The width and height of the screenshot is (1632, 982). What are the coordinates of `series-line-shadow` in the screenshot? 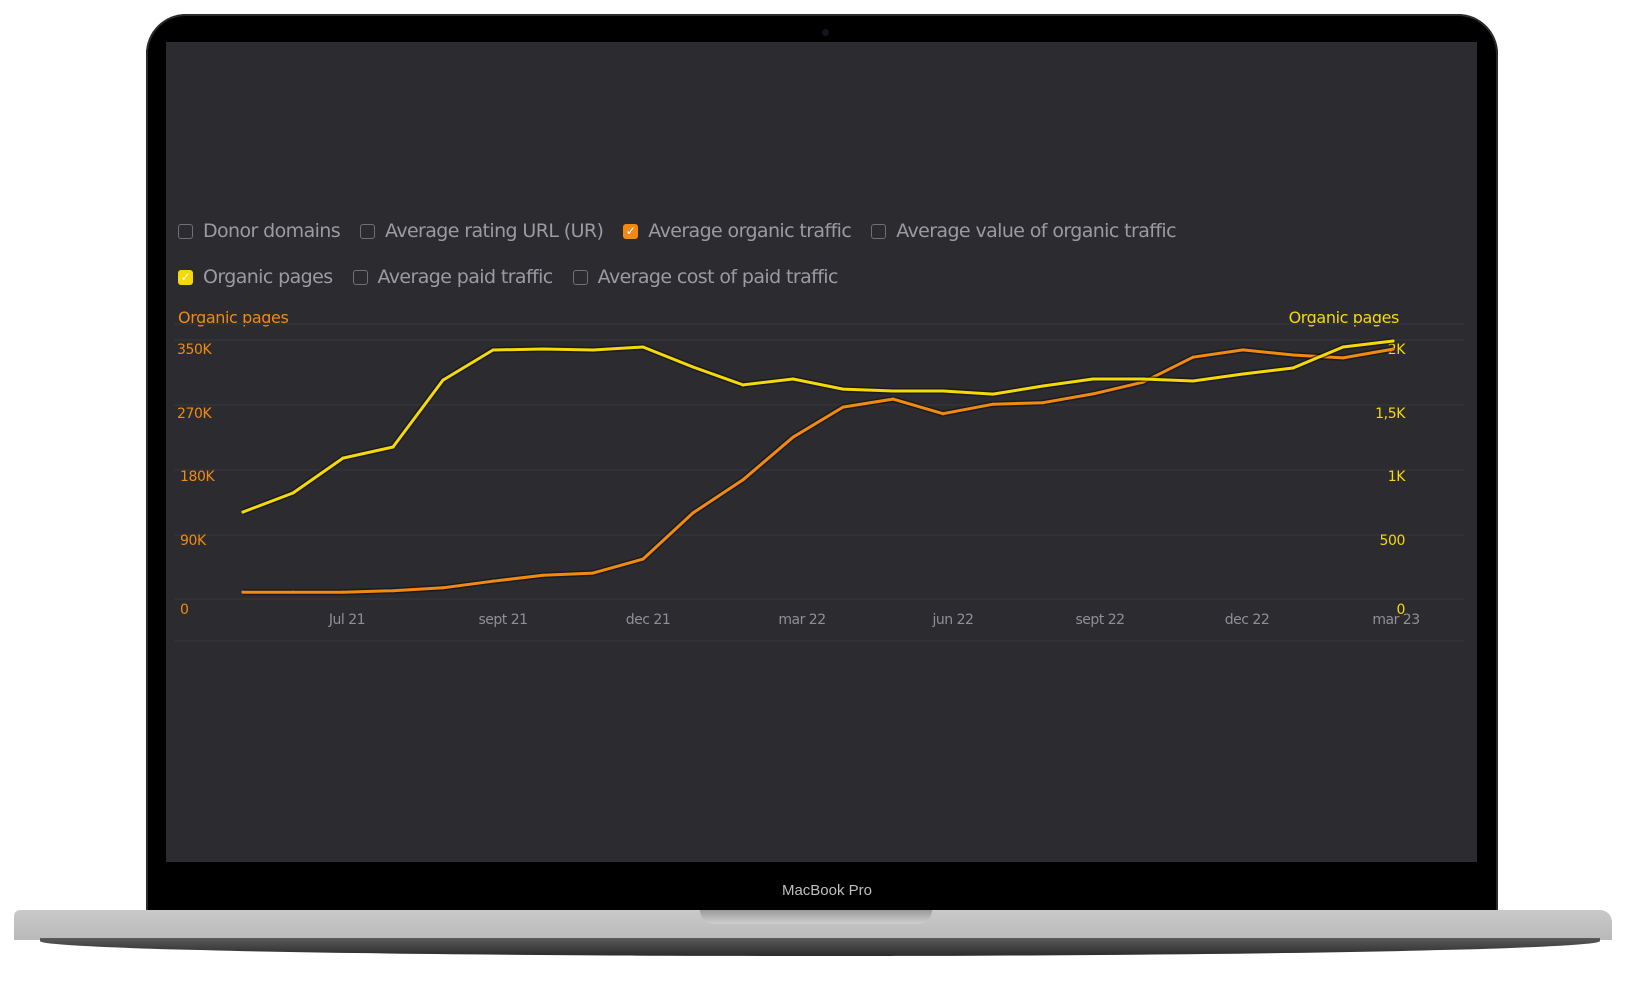 It's located at (817, 426).